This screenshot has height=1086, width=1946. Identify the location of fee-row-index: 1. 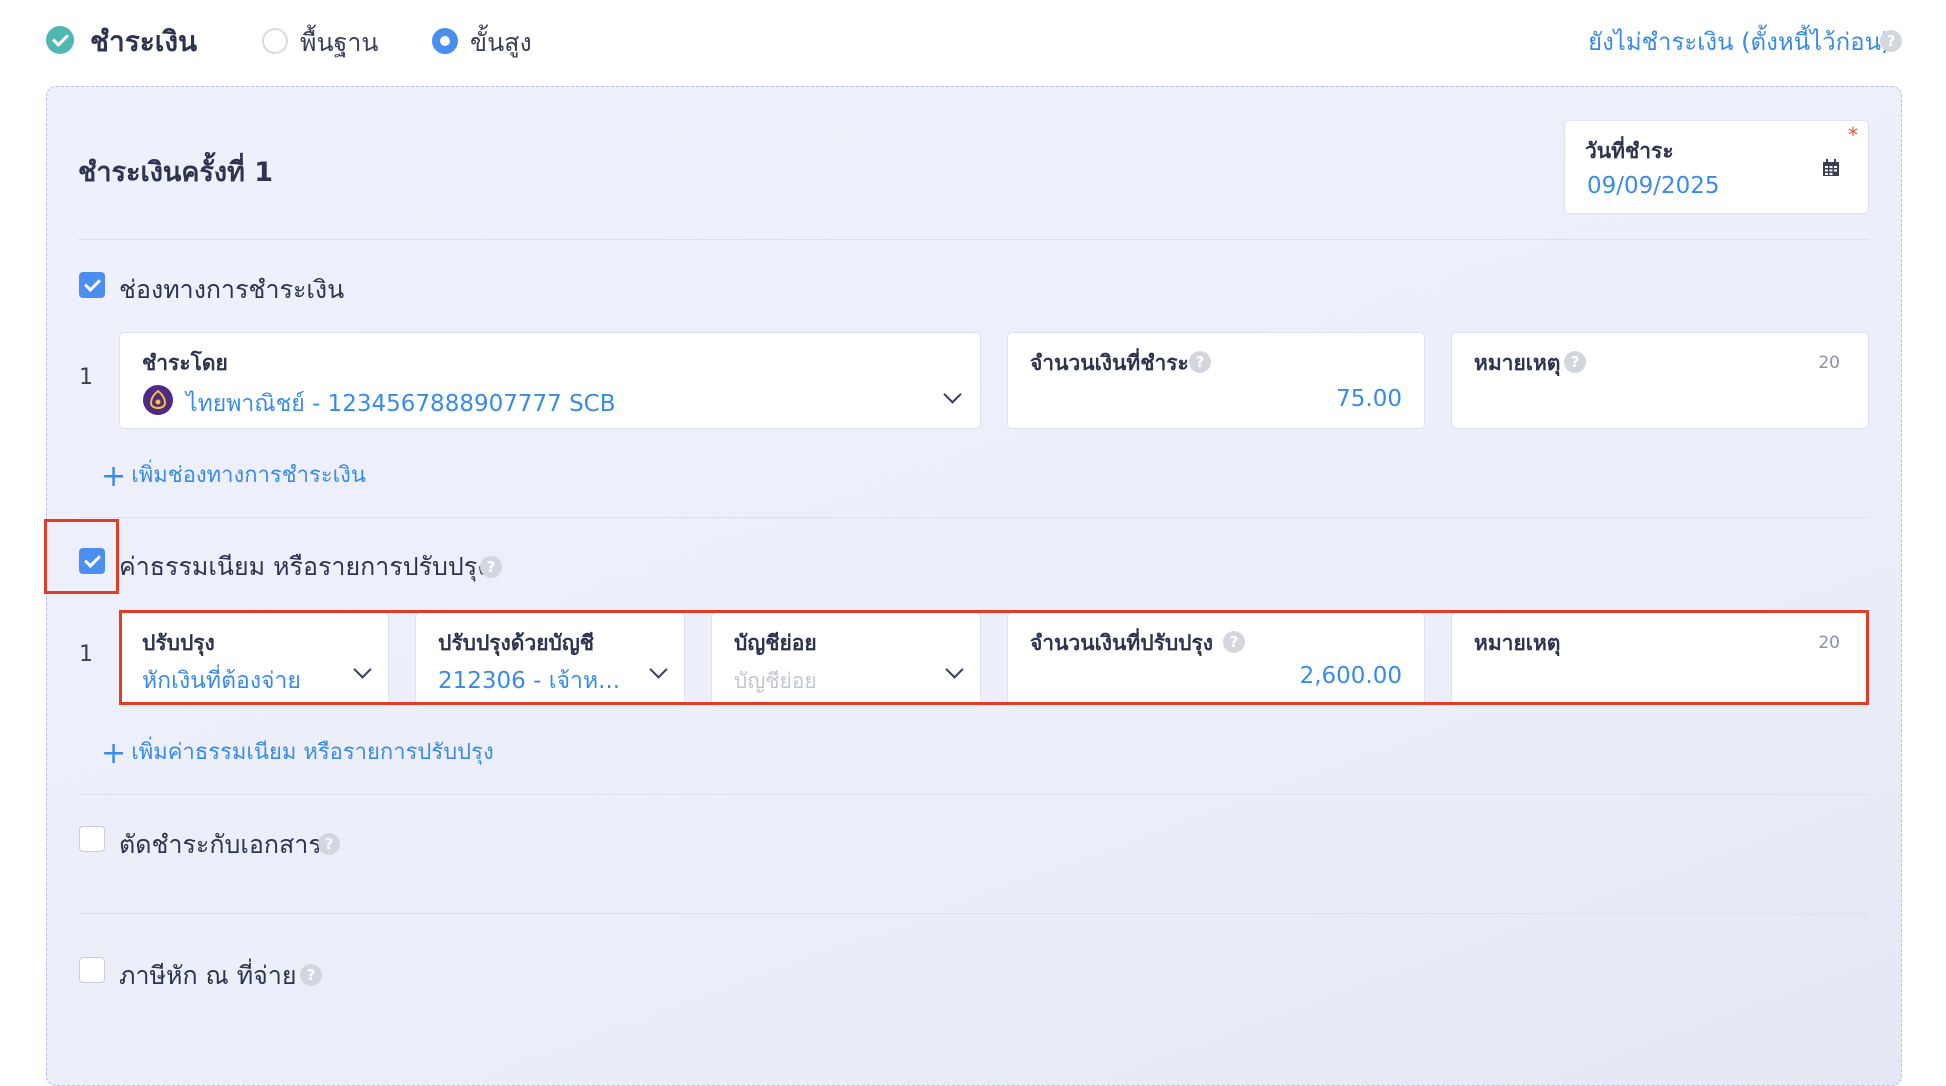
(86, 654).